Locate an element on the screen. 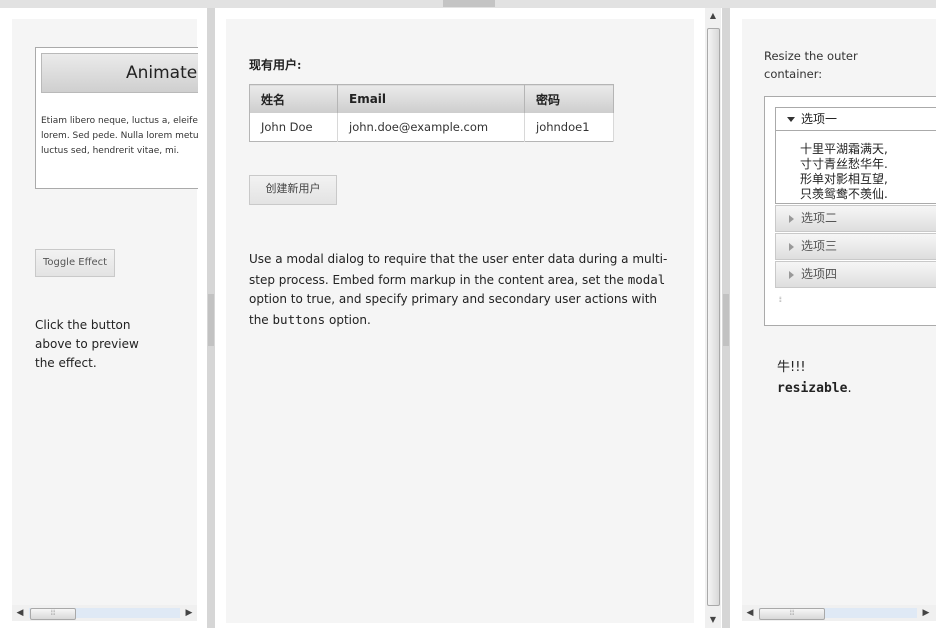 This screenshot has height=628, width=936. accordion-header-1: 选项一 is located at coordinates (856, 119).